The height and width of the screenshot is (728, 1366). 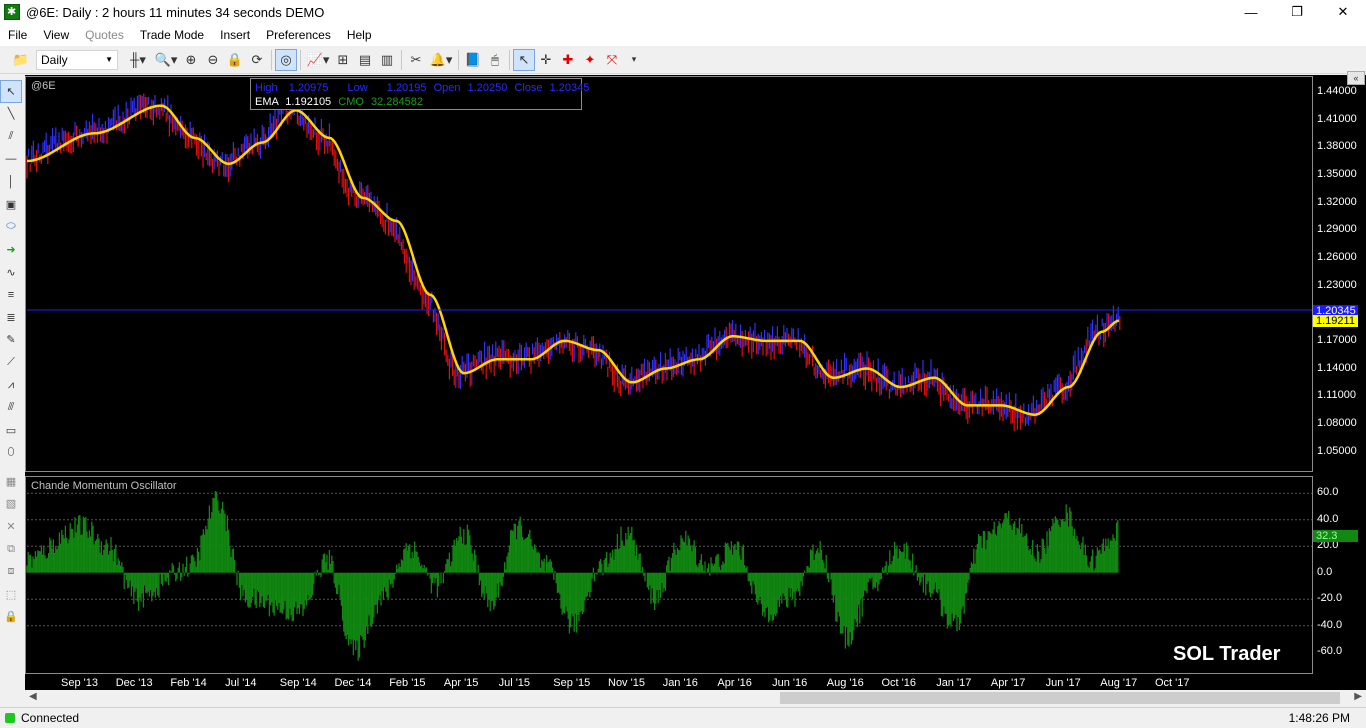 What do you see at coordinates (43, 86) in the screenshot?
I see `symbol-label: @6E` at bounding box center [43, 86].